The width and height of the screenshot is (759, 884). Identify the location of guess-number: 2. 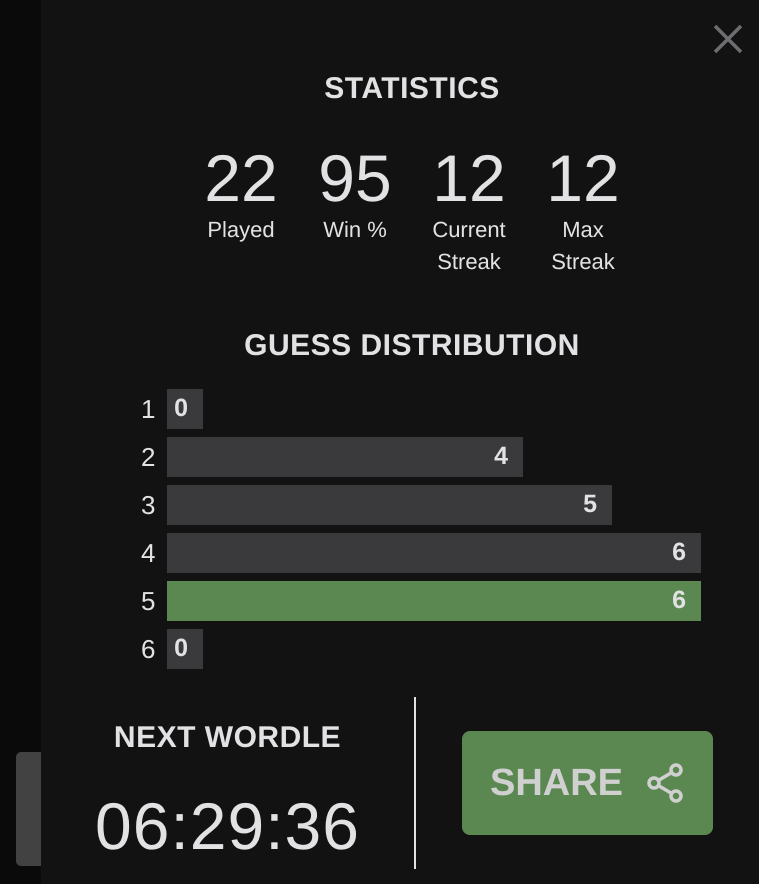
(148, 457).